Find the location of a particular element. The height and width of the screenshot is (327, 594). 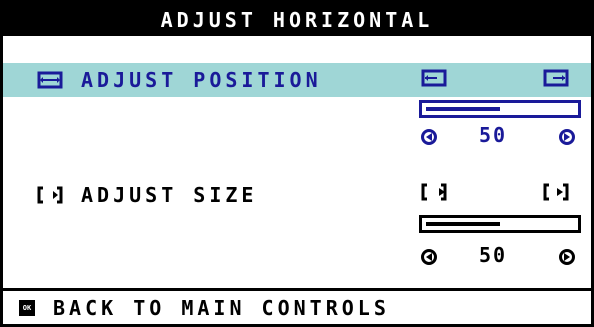

size-increase-icon is located at coordinates (567, 257).